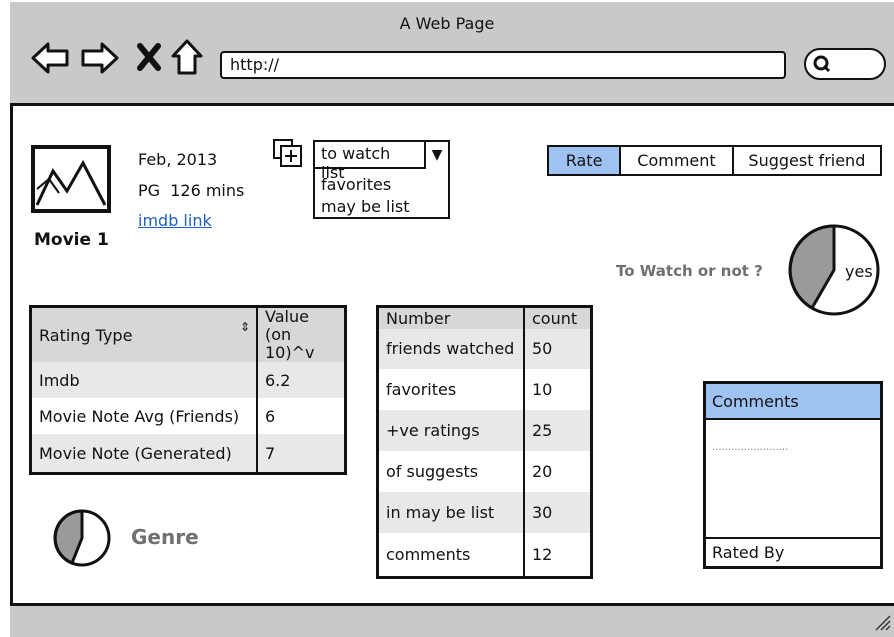  Describe the element at coordinates (301, 380) in the screenshot. I see `rating-value-cell: 6.2` at that location.